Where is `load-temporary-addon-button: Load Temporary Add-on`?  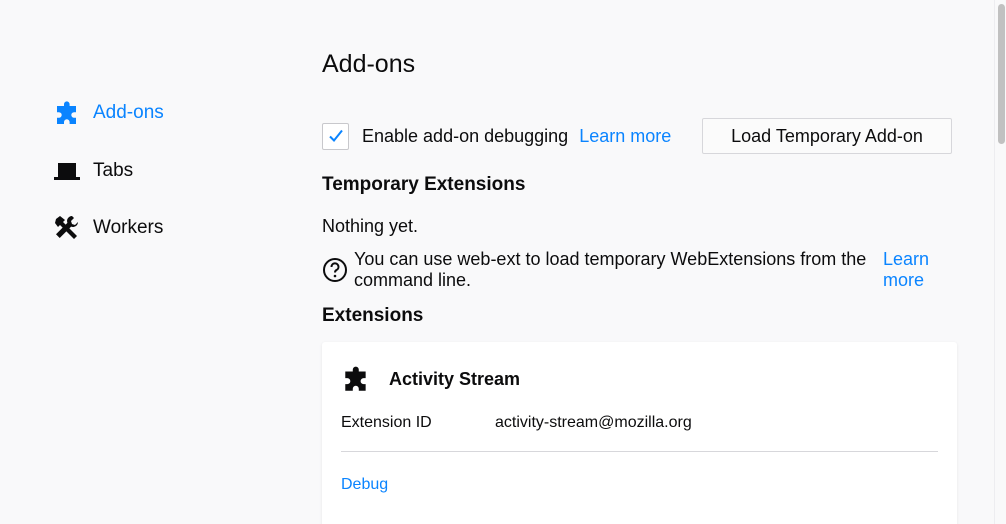 load-temporary-addon-button: Load Temporary Add-on is located at coordinates (827, 136).